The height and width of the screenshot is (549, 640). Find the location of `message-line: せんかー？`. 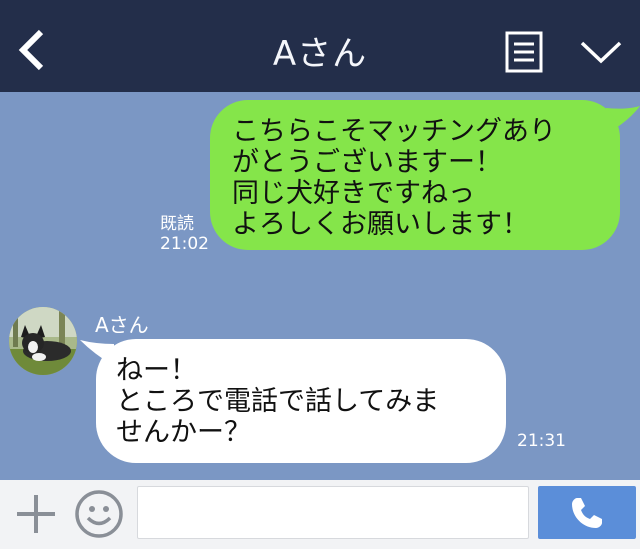

message-line: せんかー？ is located at coordinates (183, 432).